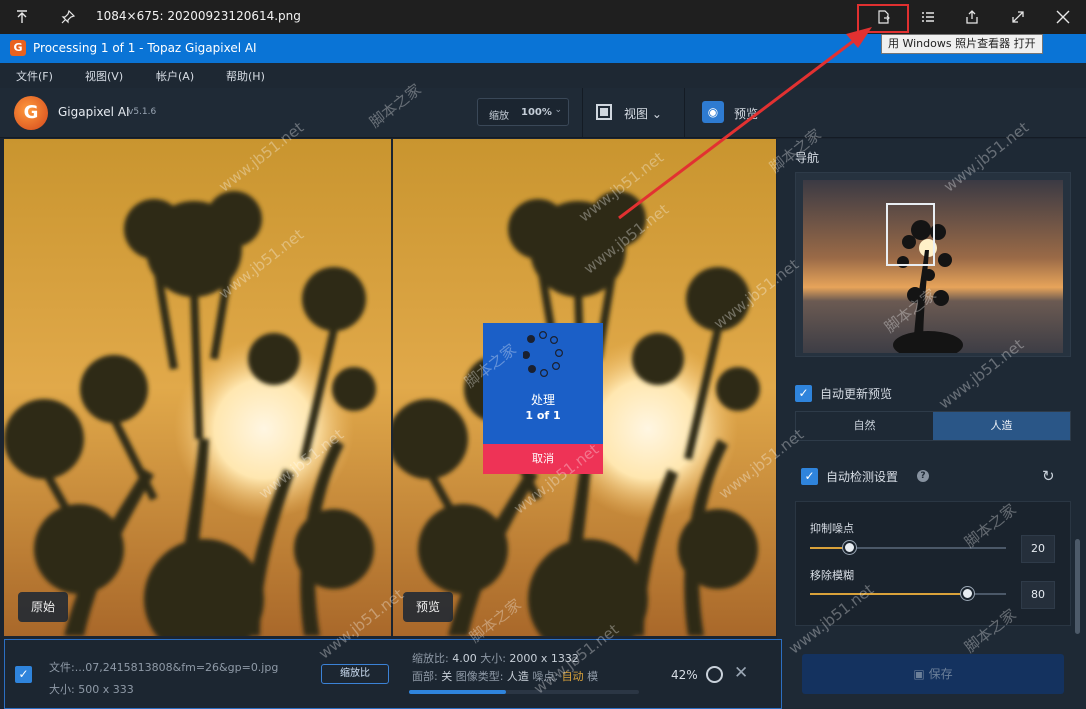 Image resolution: width=1086 pixels, height=709 pixels. I want to click on auto-detect-checkbox: ✓, so click(809, 476).